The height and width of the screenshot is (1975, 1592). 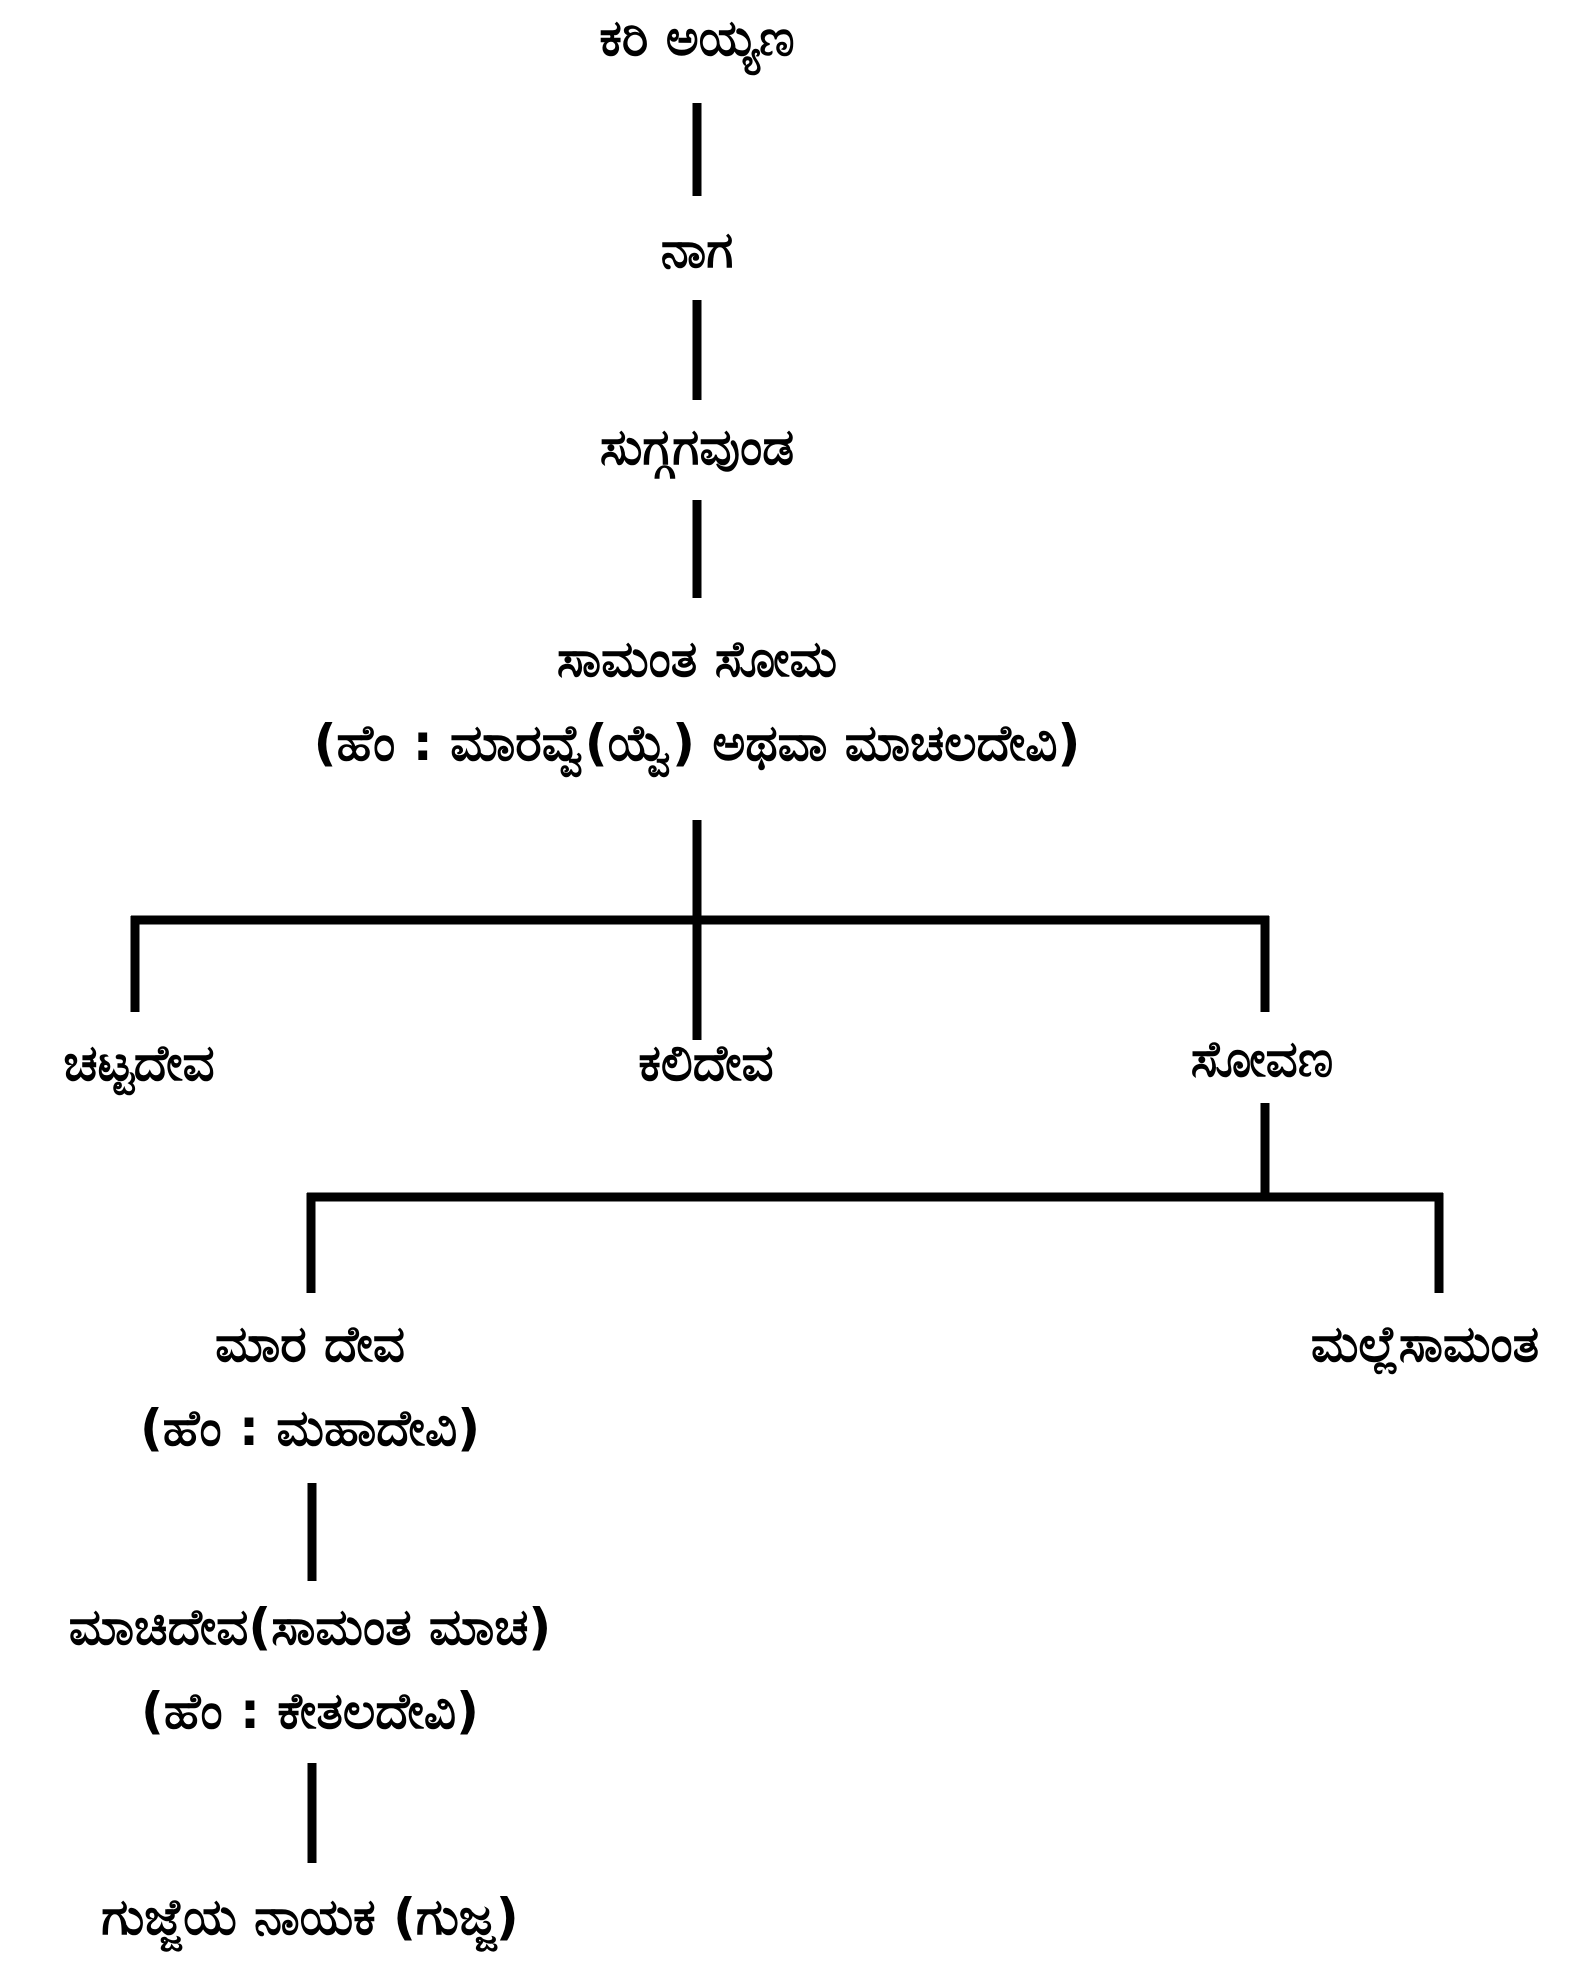 I want to click on node-spouse-label: (ಹೆಂ : ಮಾರವ್ವೆ(ಯ್ವೆ) ಅಥವಾ ಮಾಚಲದೇವಿ), so click(x=697, y=743).